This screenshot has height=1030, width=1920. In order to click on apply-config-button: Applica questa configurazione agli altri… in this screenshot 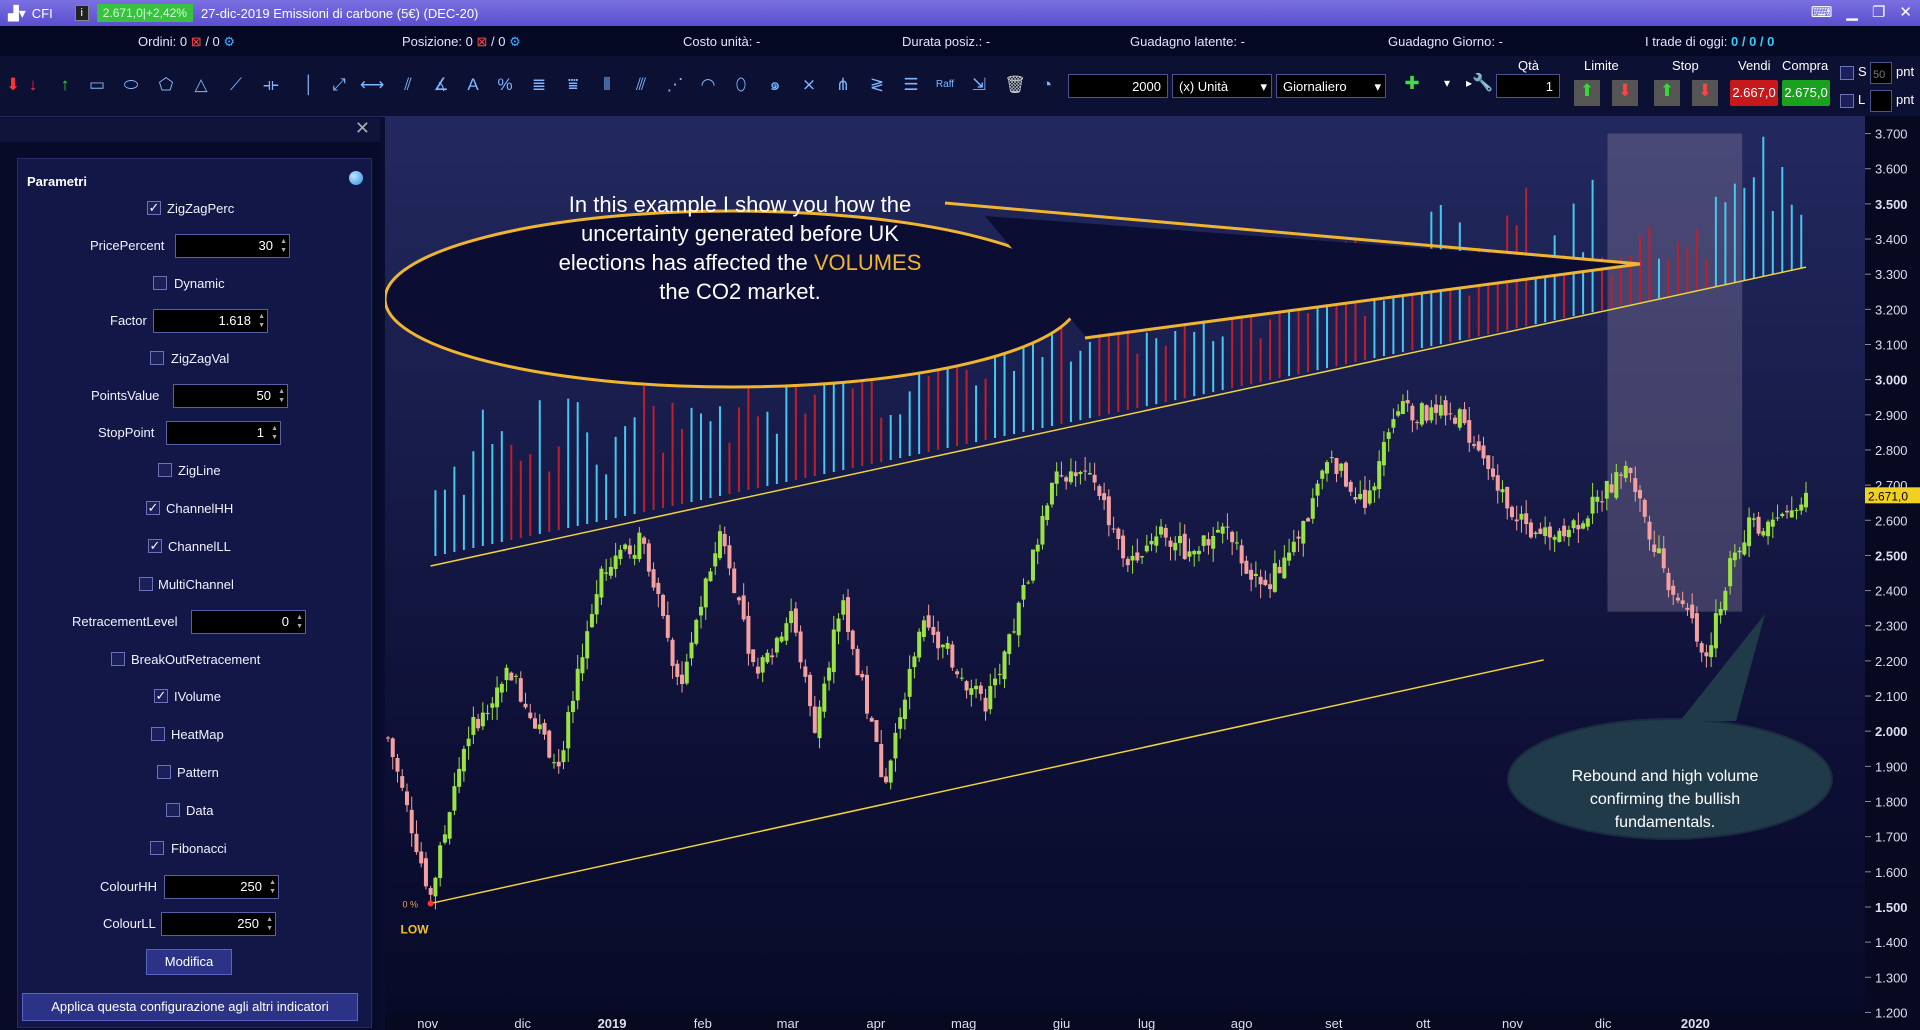, I will do `click(190, 1007)`.